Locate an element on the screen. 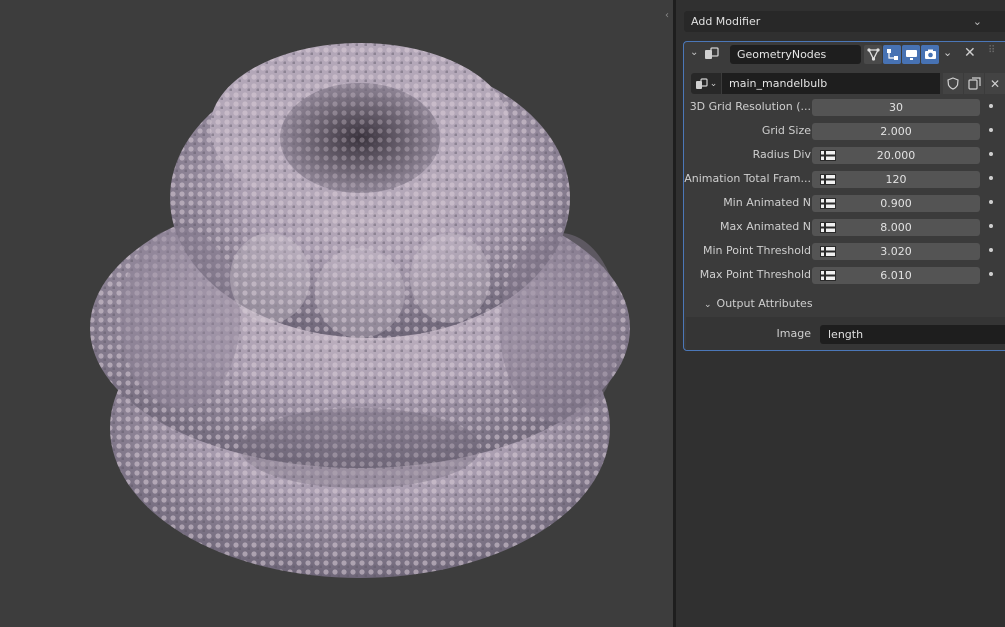 The image size is (1005, 627). property-value: 120 is located at coordinates (896, 179).